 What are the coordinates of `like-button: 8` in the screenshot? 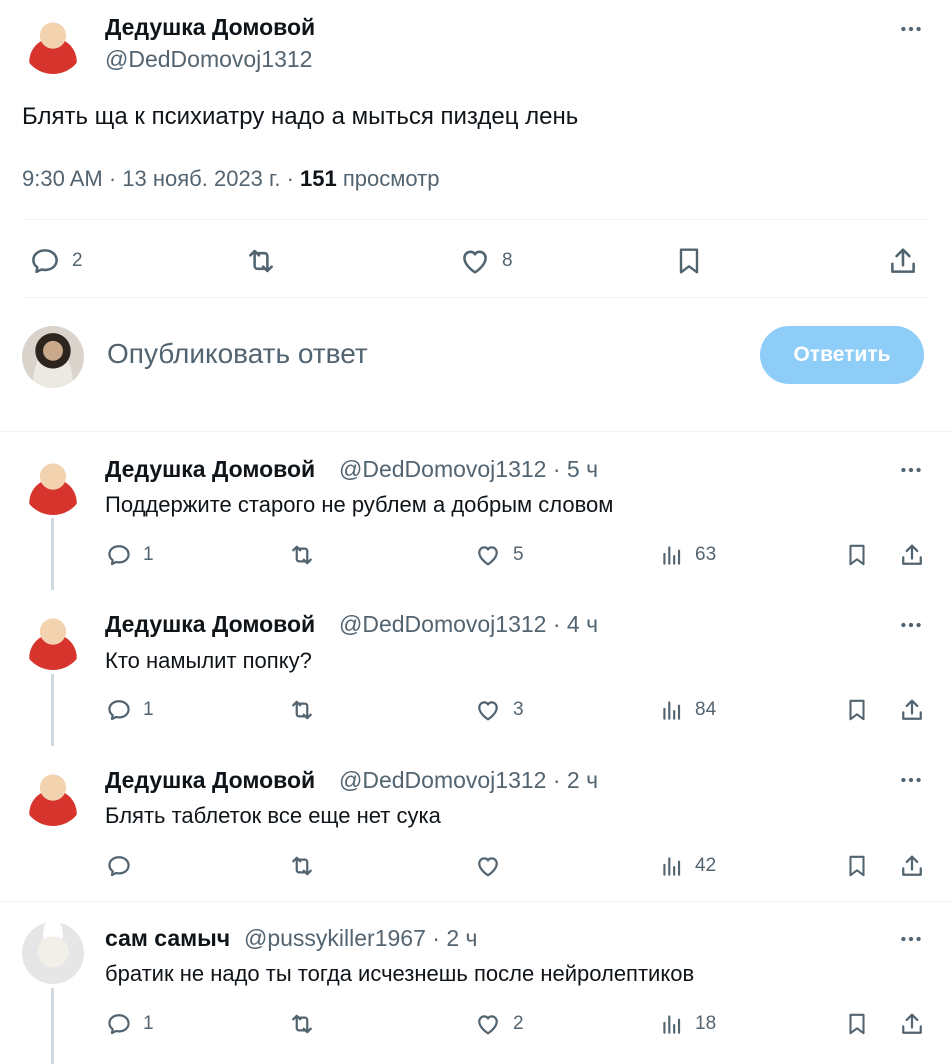 It's located at (485, 261).